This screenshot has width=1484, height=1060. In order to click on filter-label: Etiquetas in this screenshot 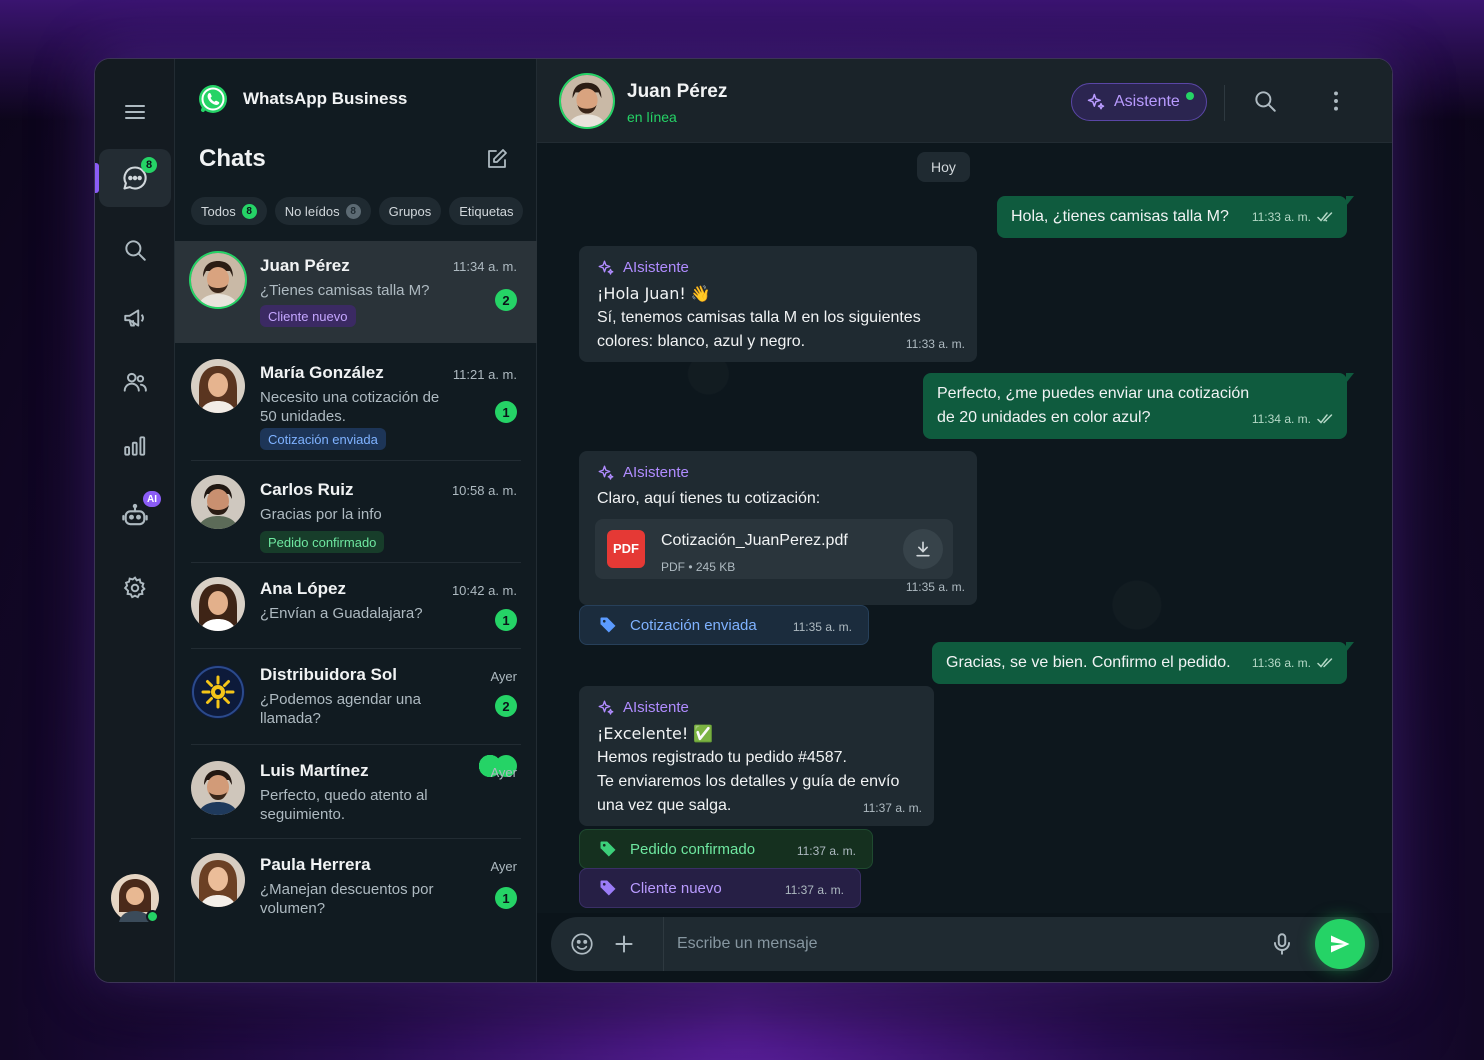, I will do `click(486, 211)`.